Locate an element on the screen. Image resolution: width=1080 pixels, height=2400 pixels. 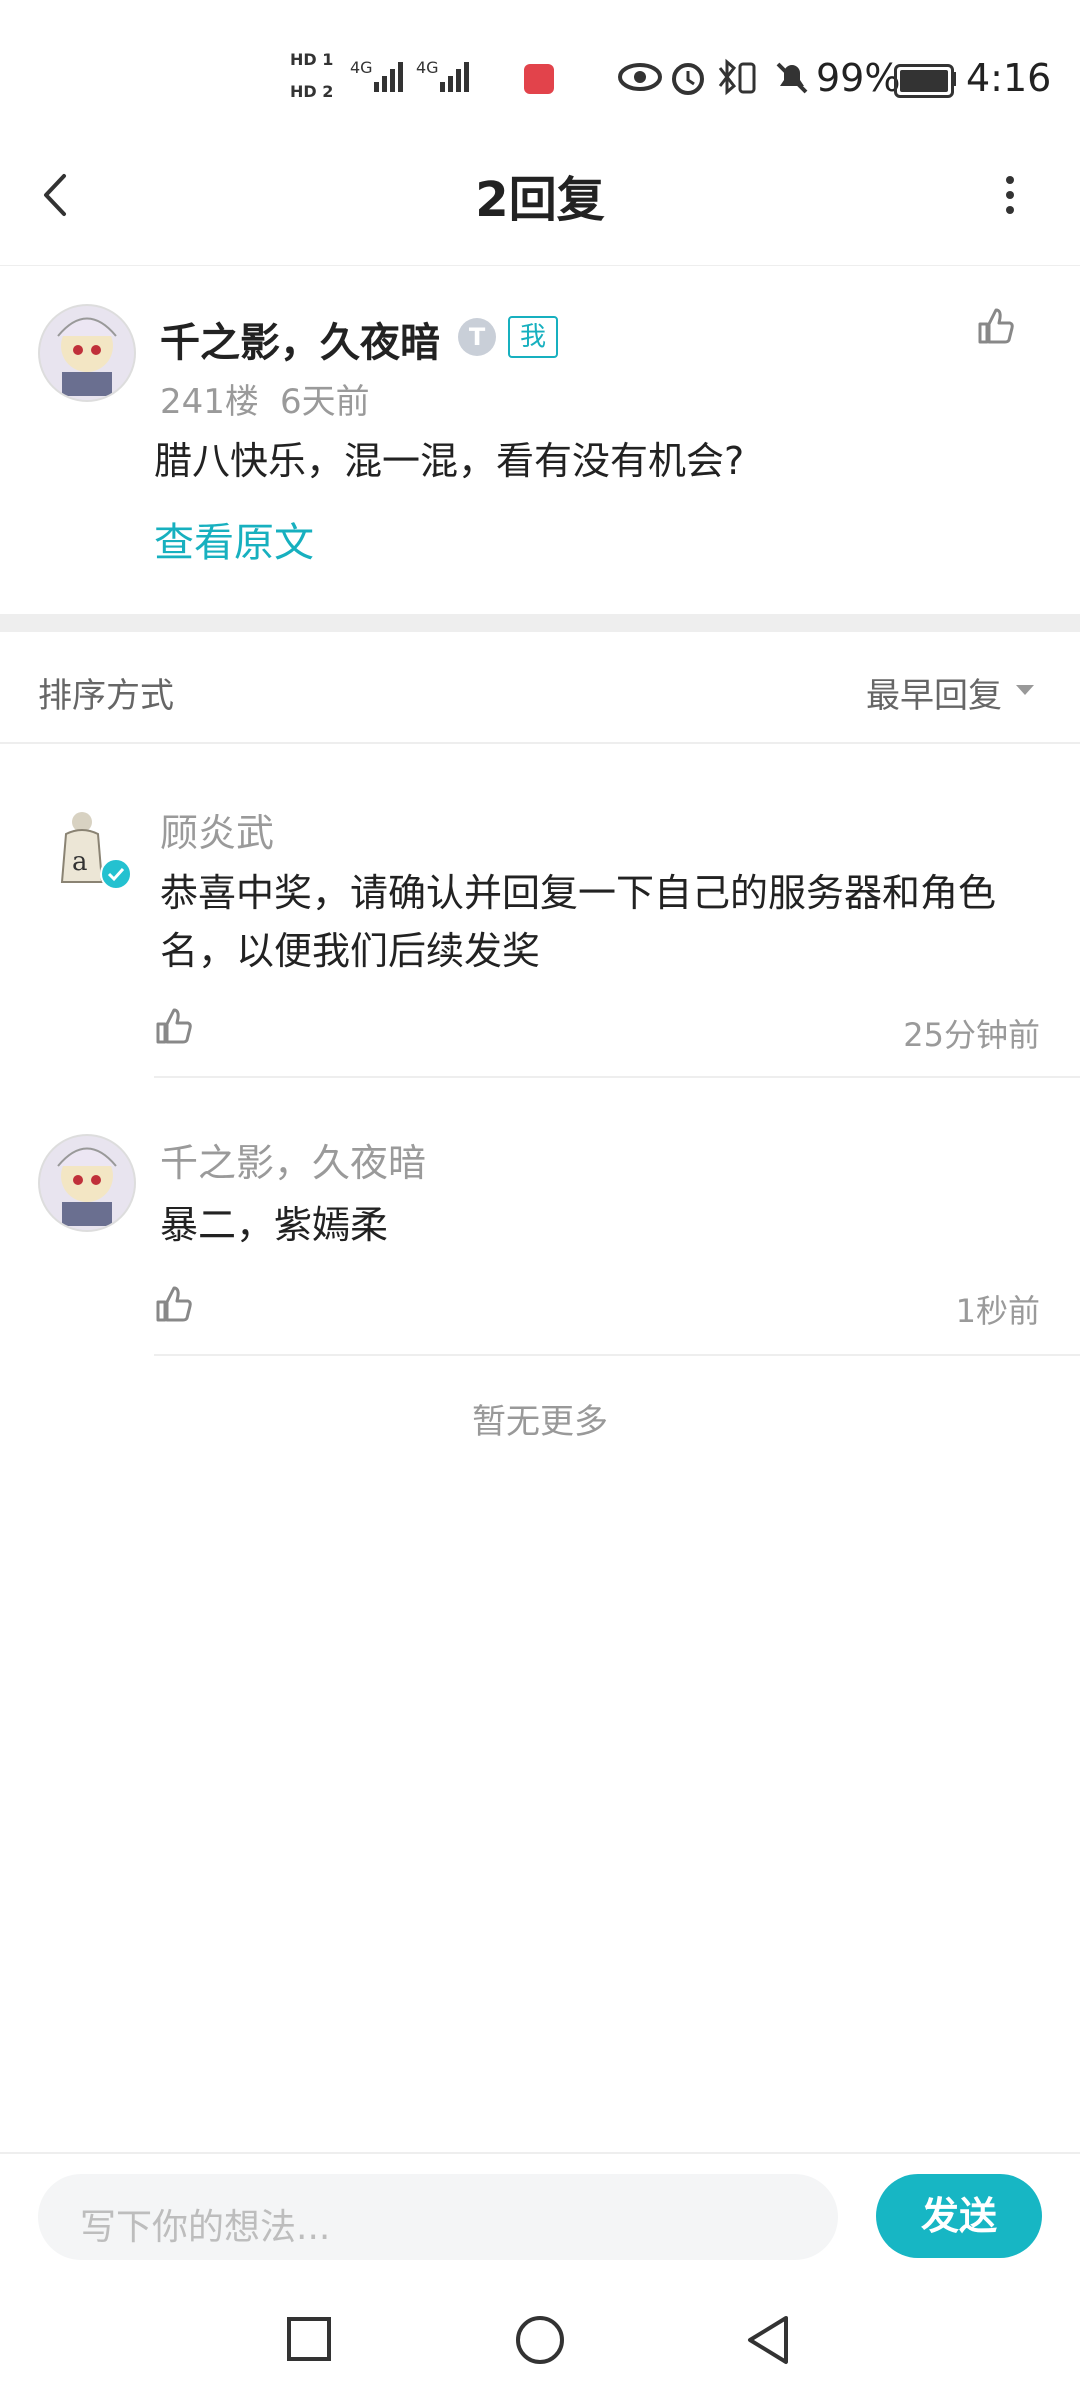
page-title: 2回复 is located at coordinates (540, 200).